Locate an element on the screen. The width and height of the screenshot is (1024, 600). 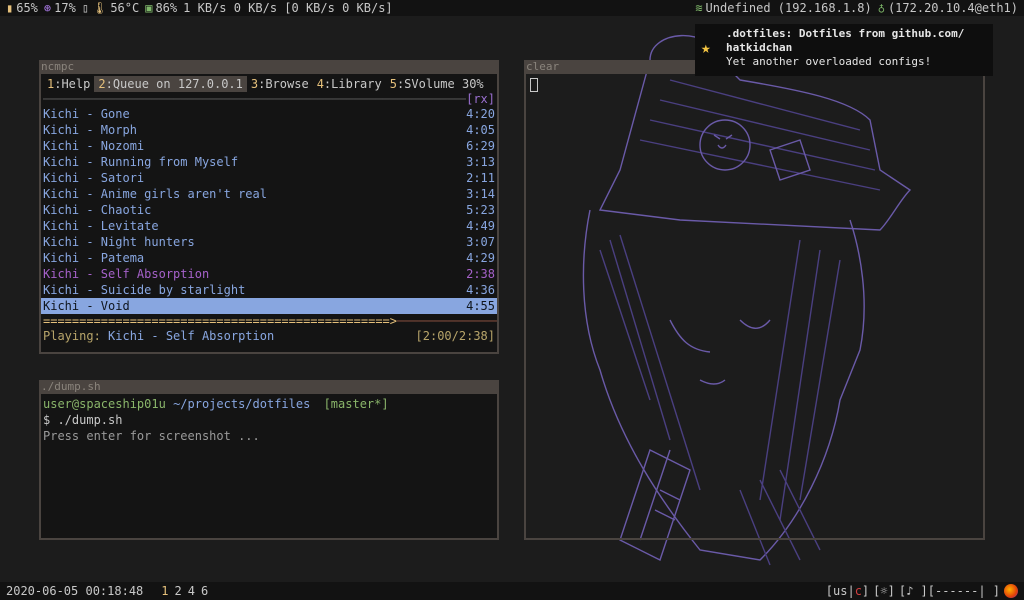
cpu-icon: ⊛ is located at coordinates (47, 8).